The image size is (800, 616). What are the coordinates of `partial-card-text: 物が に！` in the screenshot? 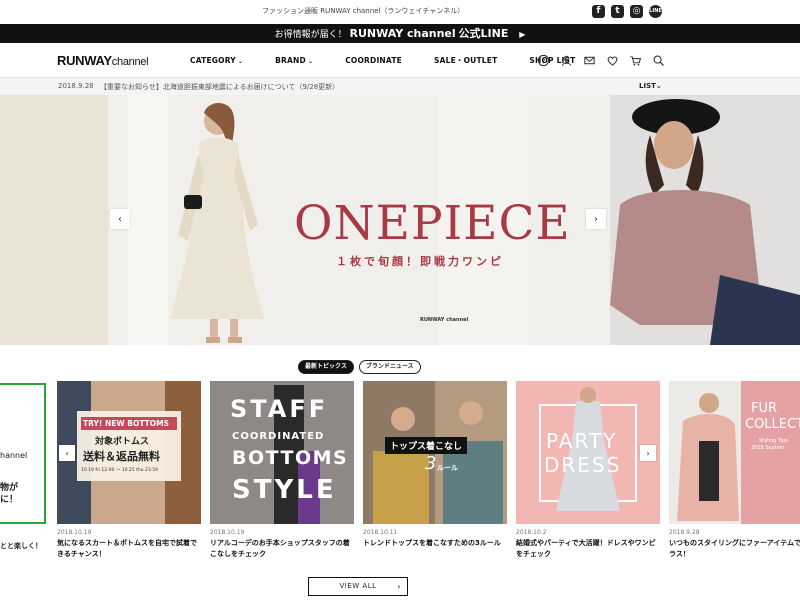 It's located at (9, 494).